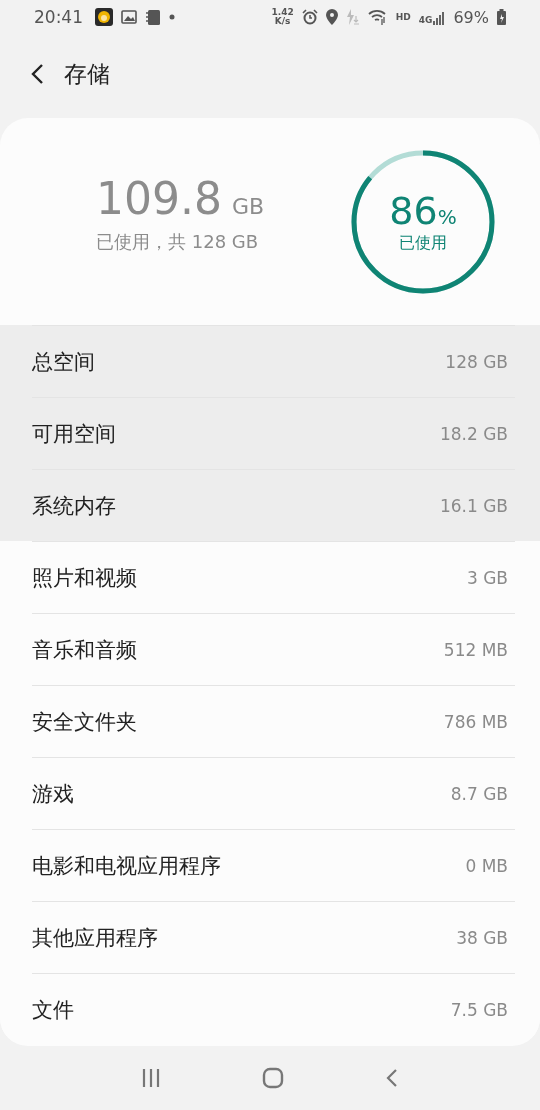 This screenshot has width=540, height=1110. What do you see at coordinates (482, 937) in the screenshot?
I see `row-value: 38 GB` at bounding box center [482, 937].